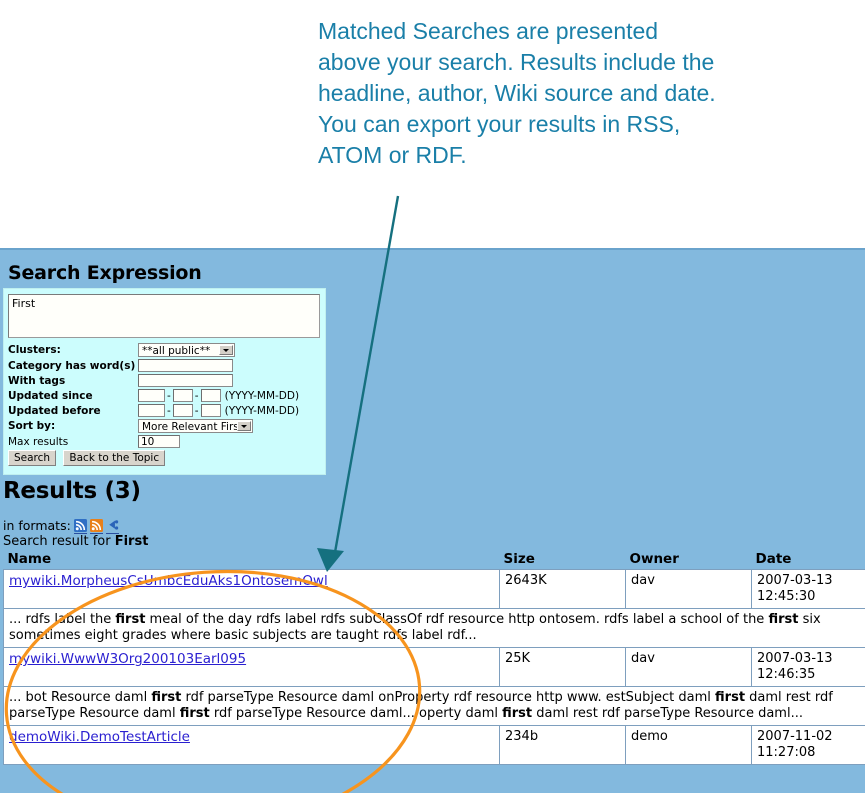  What do you see at coordinates (72, 491) in the screenshot?
I see `results-heading: Results (3)` at bounding box center [72, 491].